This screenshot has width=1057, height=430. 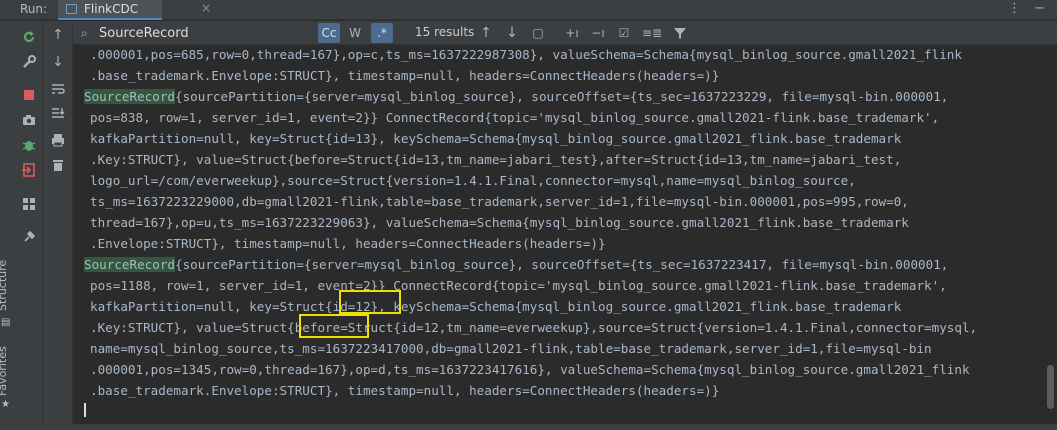 I want to click on wrench-icon, so click(x=29, y=62).